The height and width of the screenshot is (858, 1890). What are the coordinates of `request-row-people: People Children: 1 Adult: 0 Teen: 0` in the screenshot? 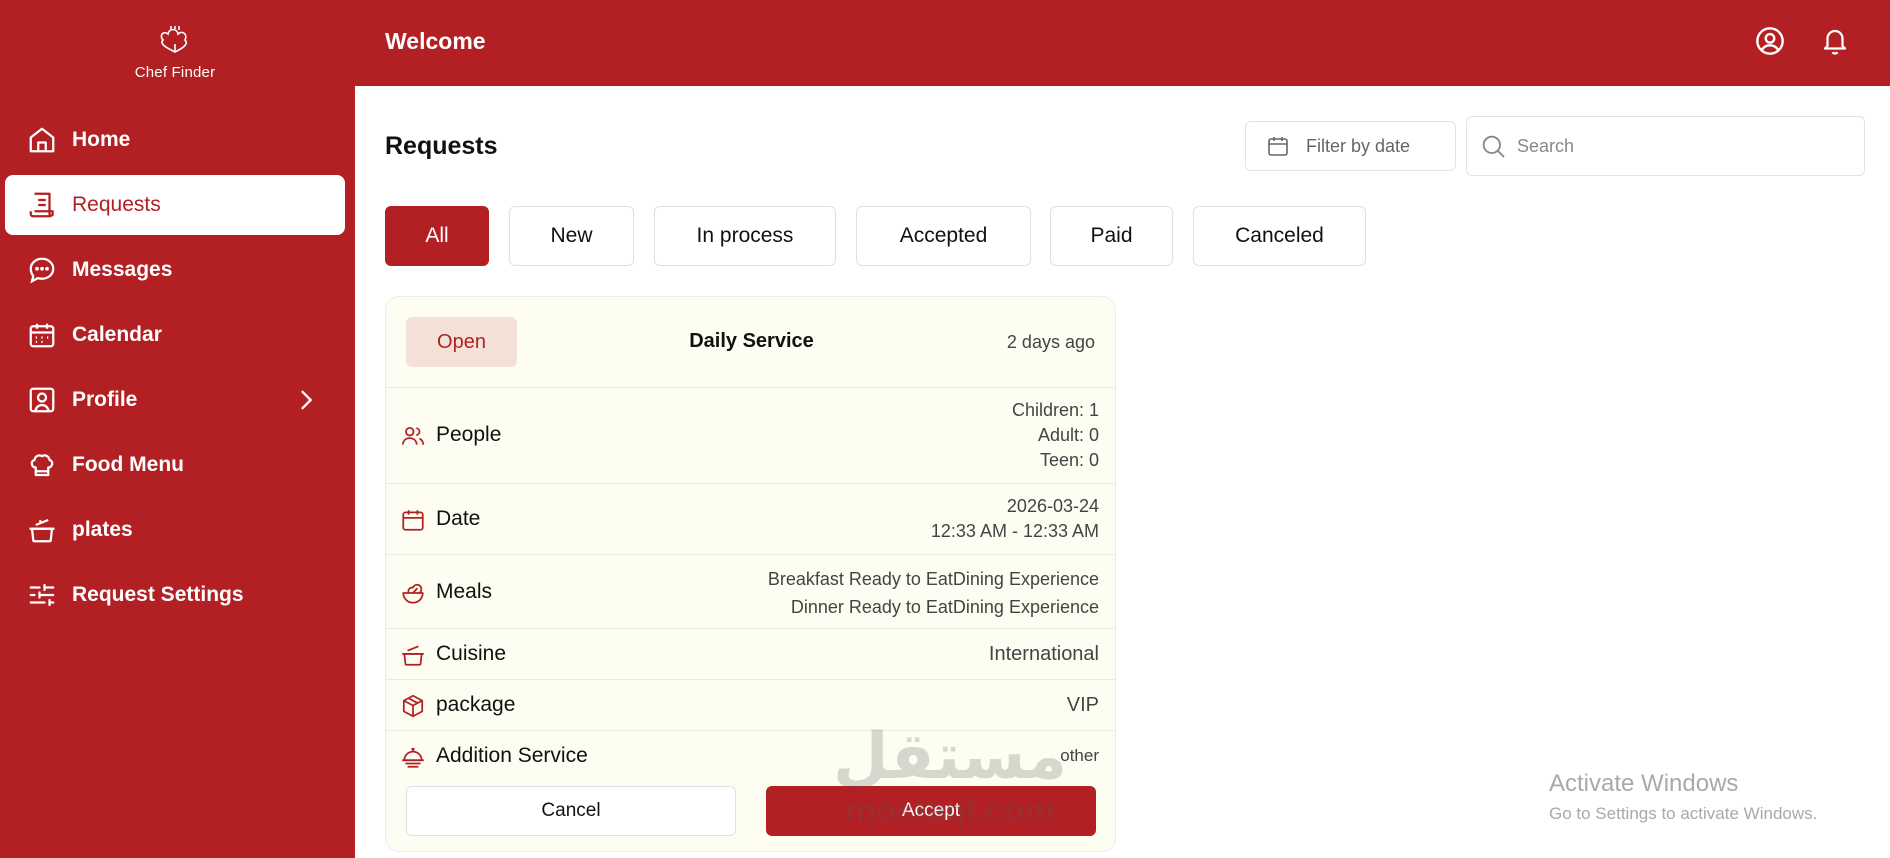 It's located at (750, 436).